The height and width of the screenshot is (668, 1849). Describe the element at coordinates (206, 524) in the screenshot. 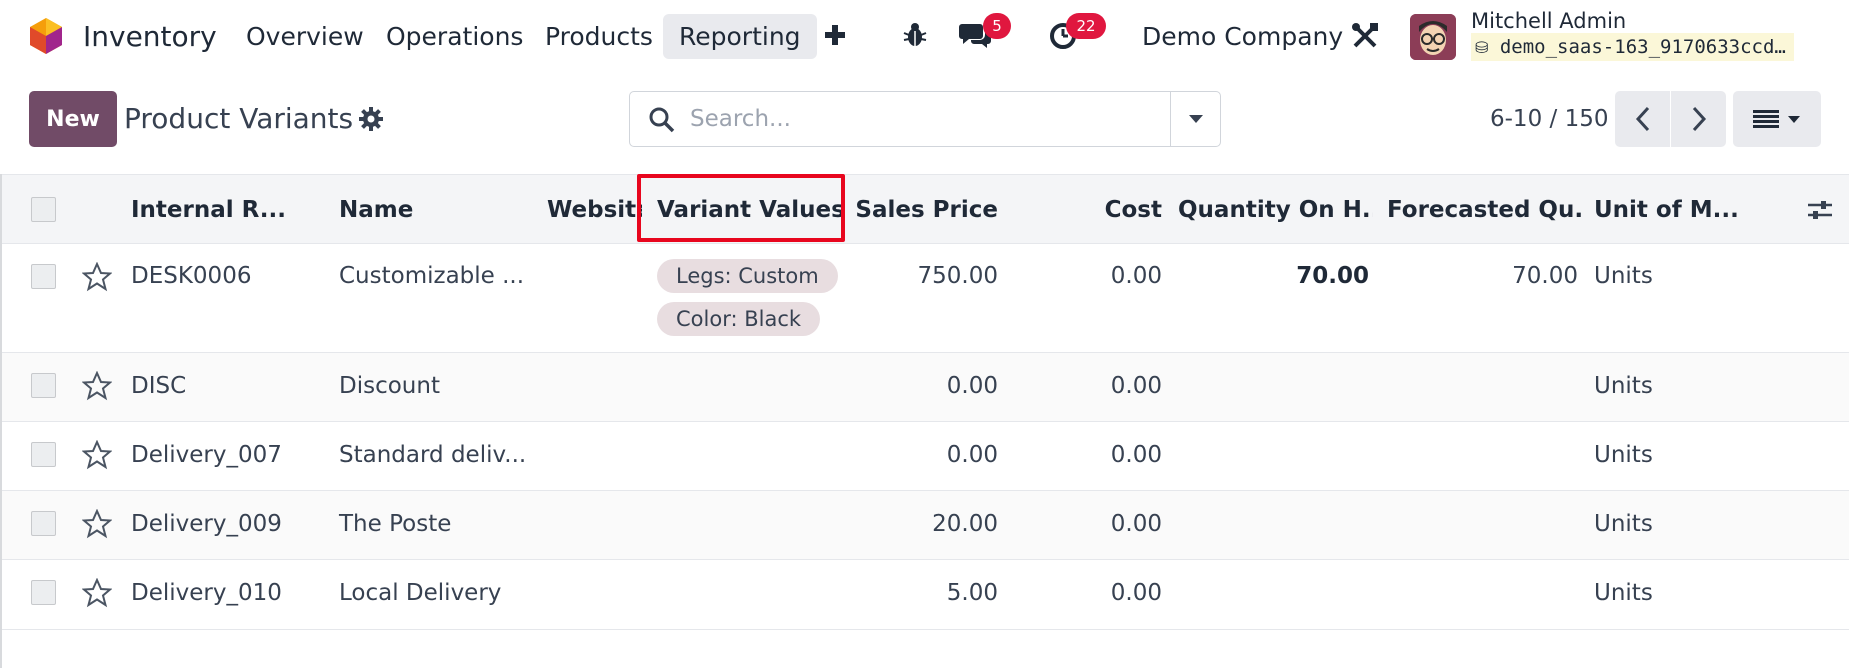

I see `cell-internal-reference: Delivery_009` at that location.